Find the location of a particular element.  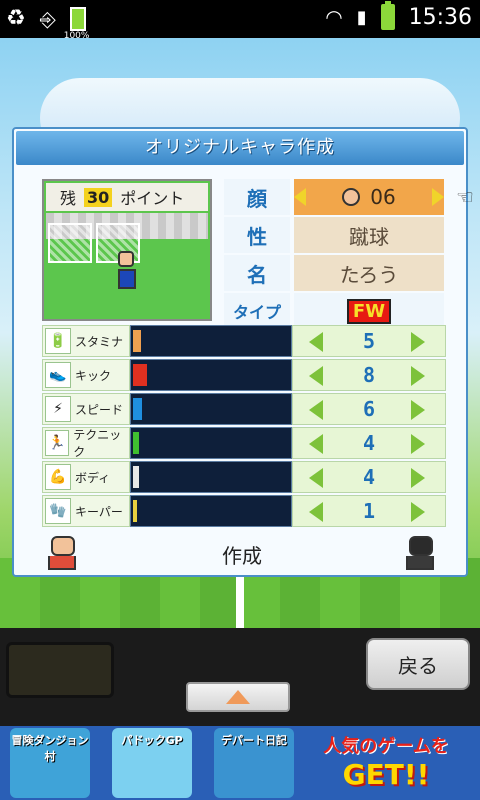

ad-banner: 冒険ダンジョン村 パドックGP デパート日記 人気のゲームを GET!! is located at coordinates (240, 763).